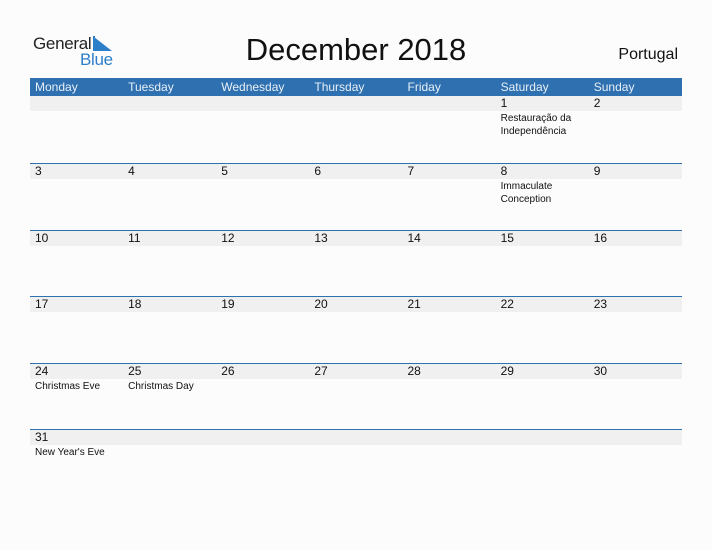  What do you see at coordinates (507, 237) in the screenshot?
I see `day-number: 15` at bounding box center [507, 237].